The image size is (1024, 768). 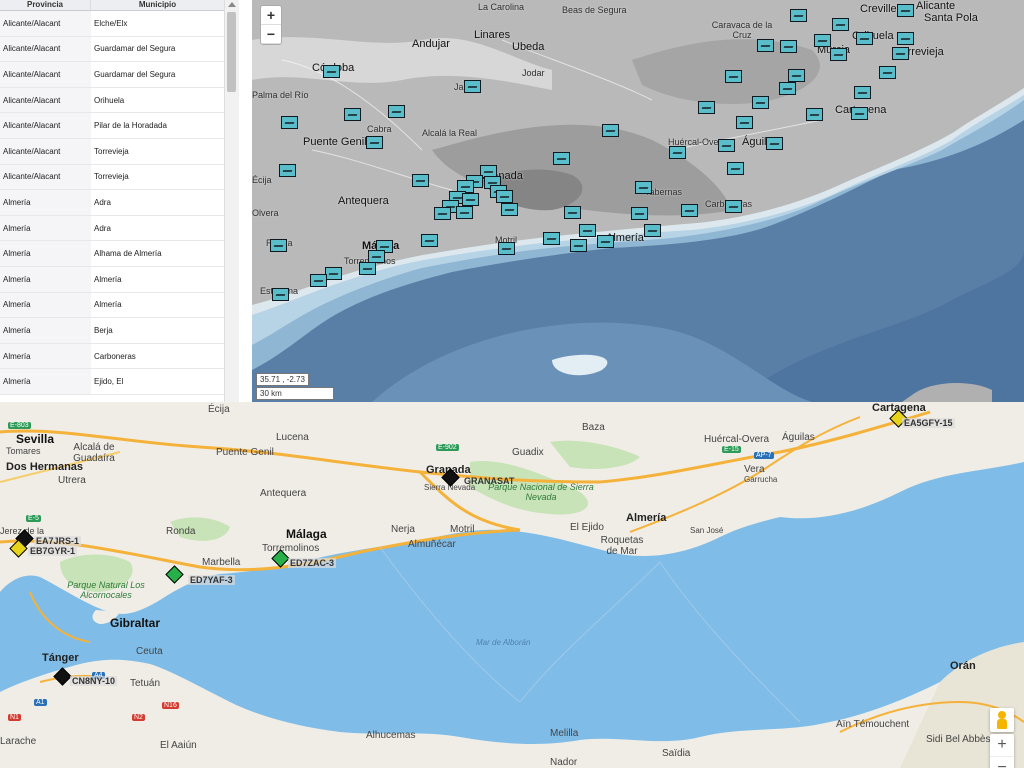 I want to click on station-callsign: ED7YAF-3, so click(x=211, y=580).